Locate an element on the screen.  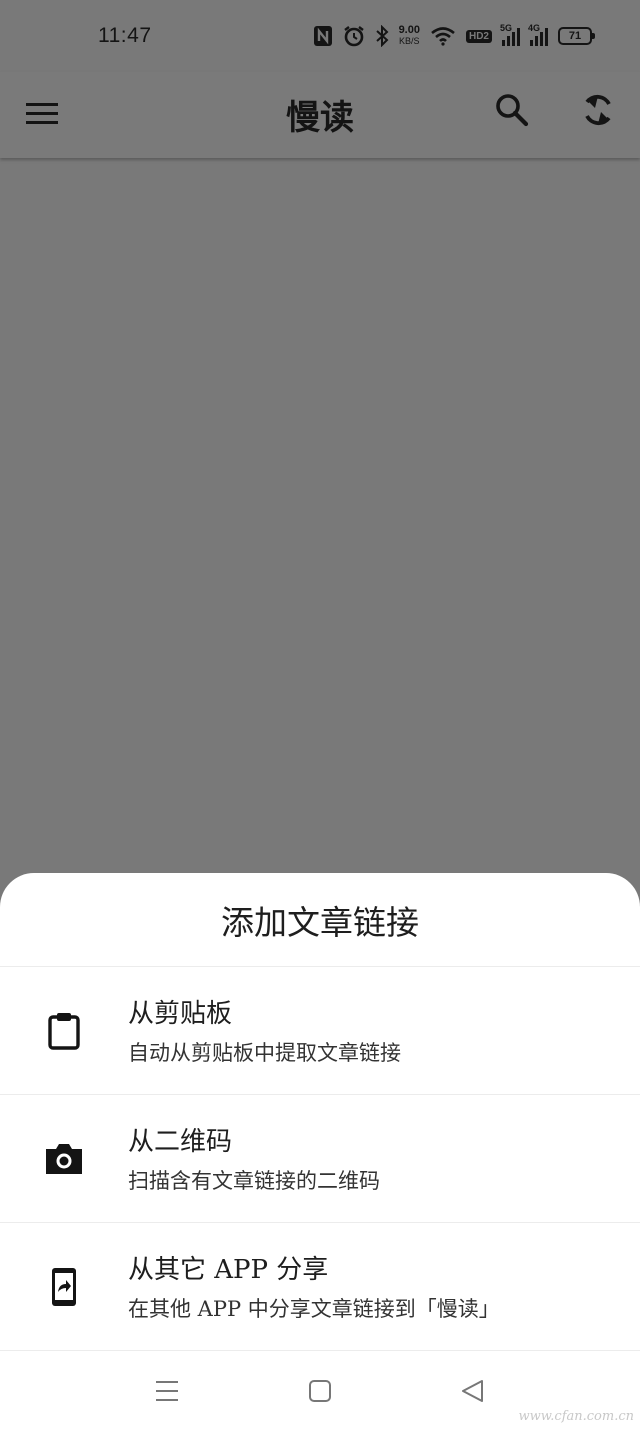
sync-icon is located at coordinates (598, 110).